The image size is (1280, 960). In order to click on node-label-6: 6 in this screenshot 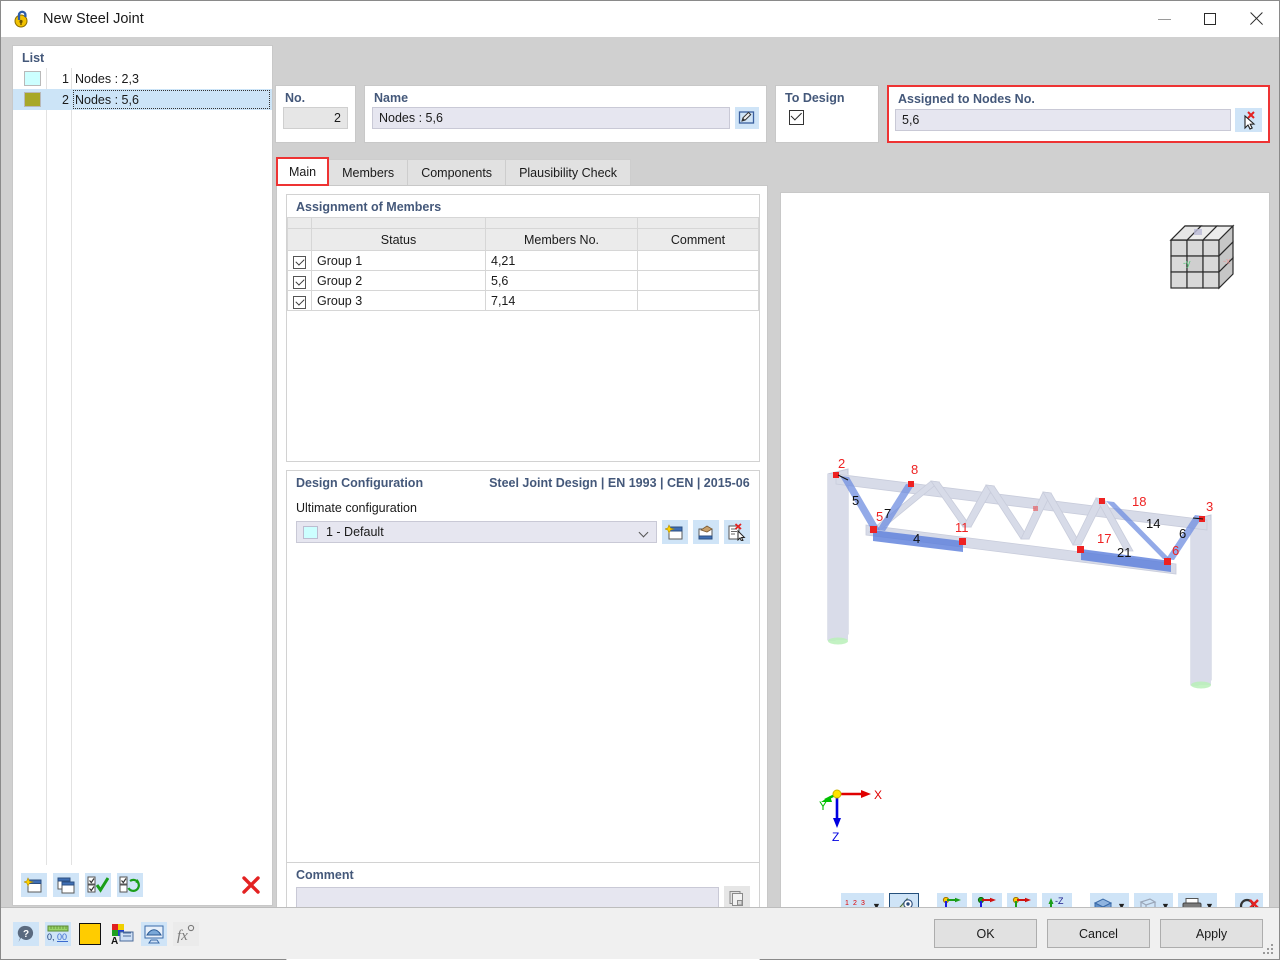, I will do `click(1175, 550)`.